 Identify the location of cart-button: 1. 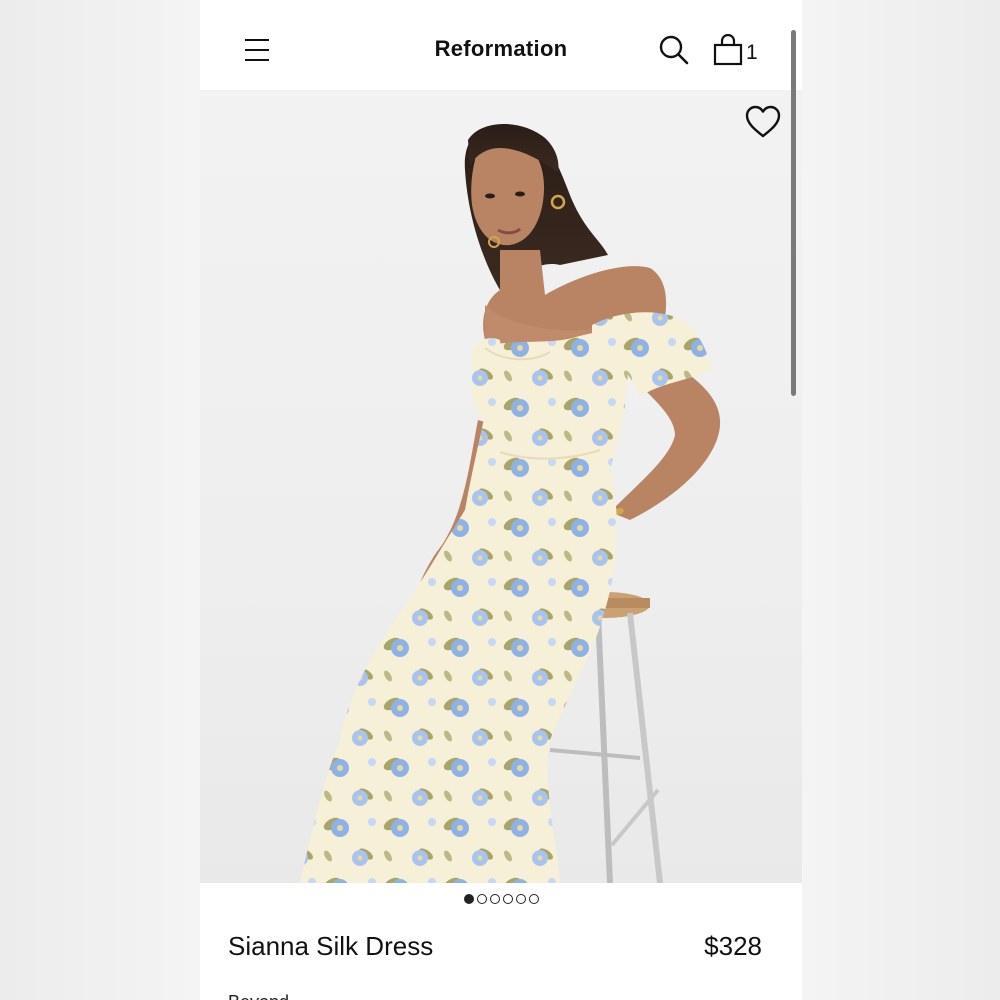
(737, 50).